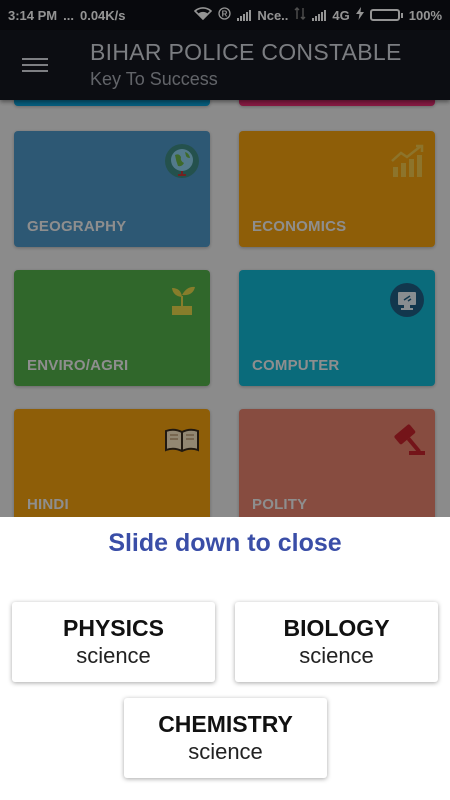  I want to click on category-label: POLITY, so click(280, 504).